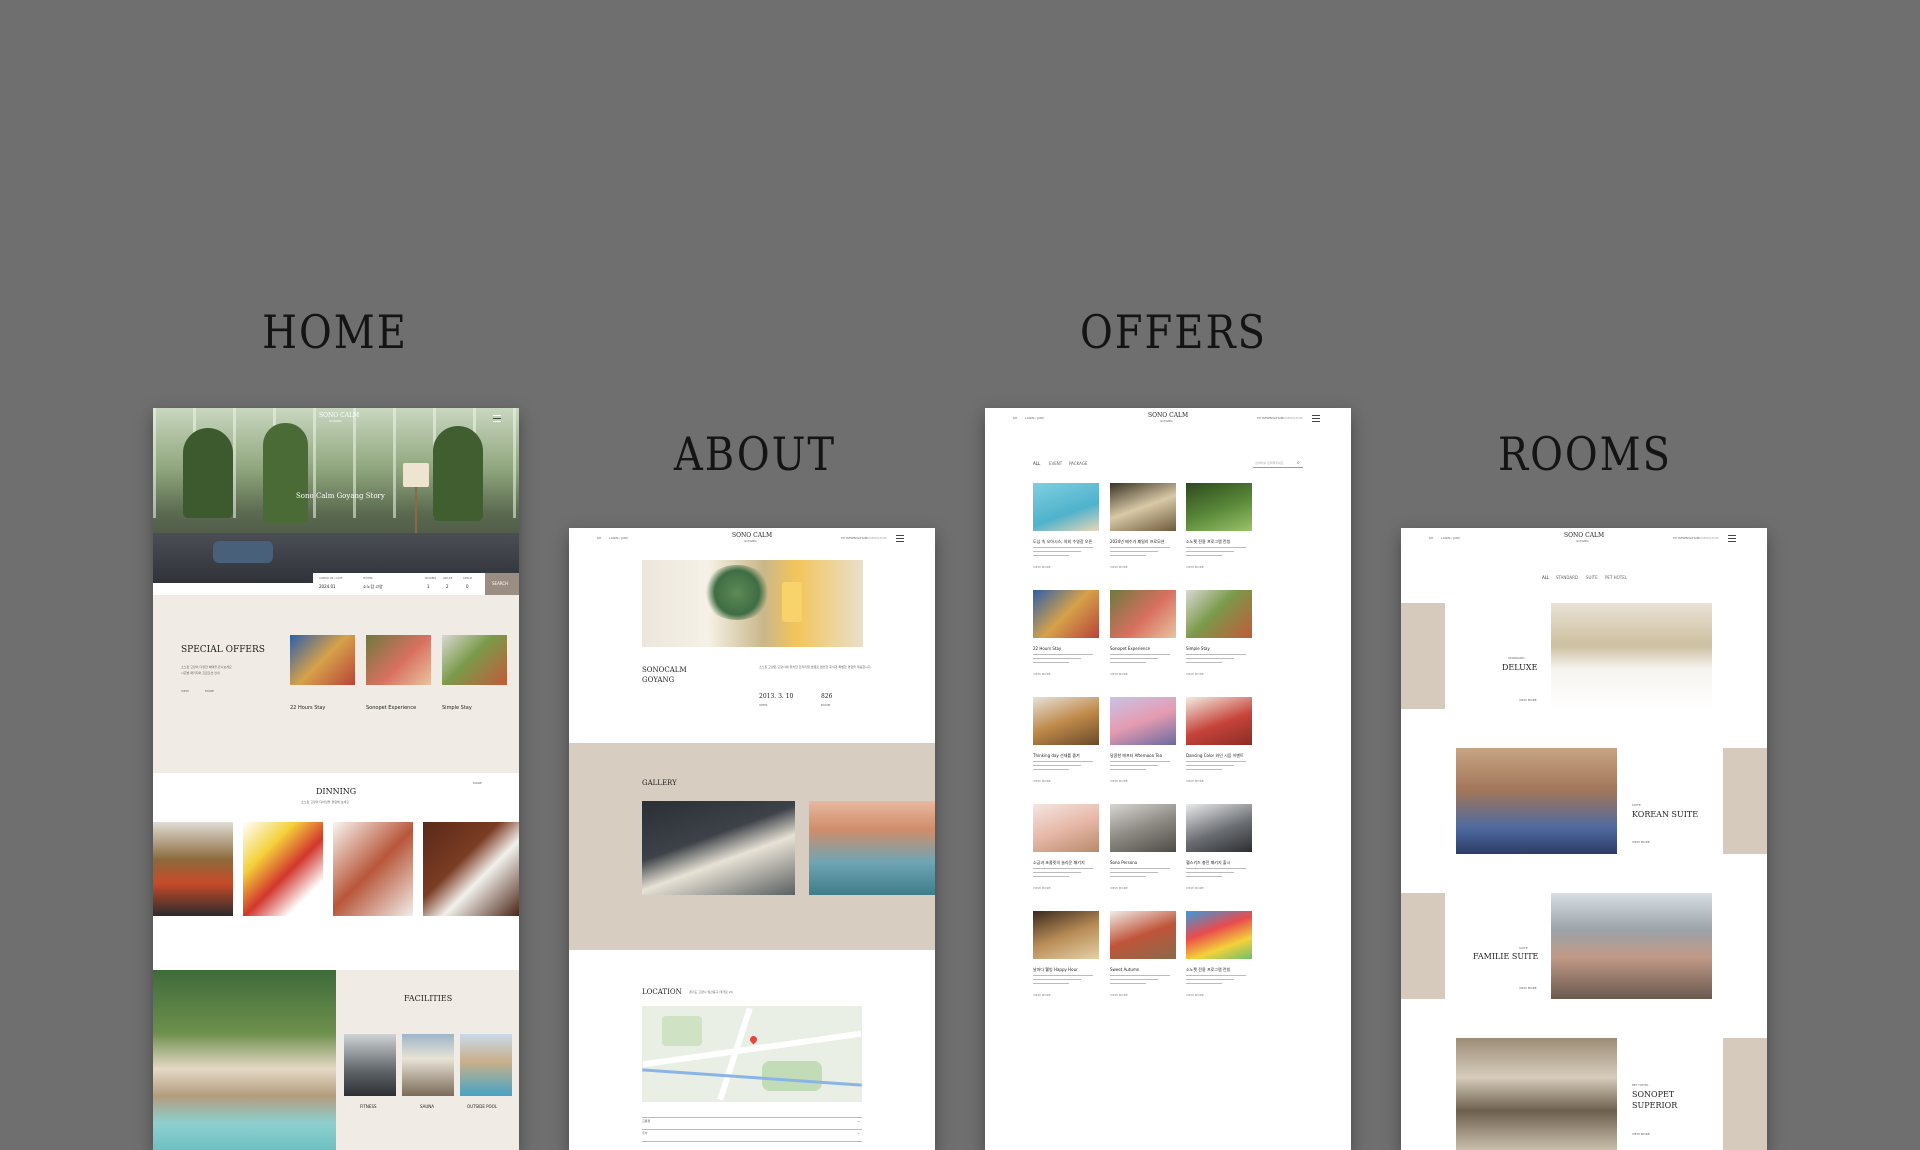 The width and height of the screenshot is (1920, 1150). I want to click on special-offers-link-1: VIEW, so click(185, 691).